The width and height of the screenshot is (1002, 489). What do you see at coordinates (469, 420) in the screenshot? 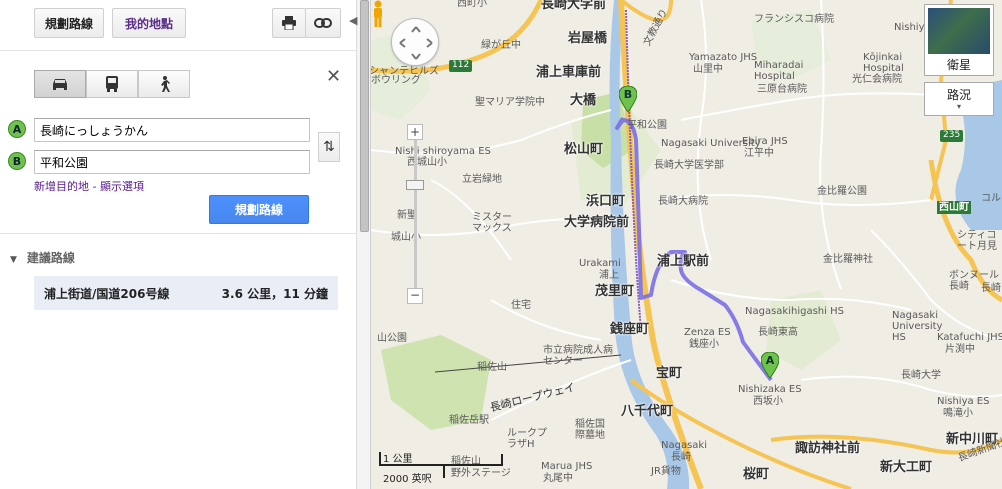
I see `map-label: 稲佐岳駅` at bounding box center [469, 420].